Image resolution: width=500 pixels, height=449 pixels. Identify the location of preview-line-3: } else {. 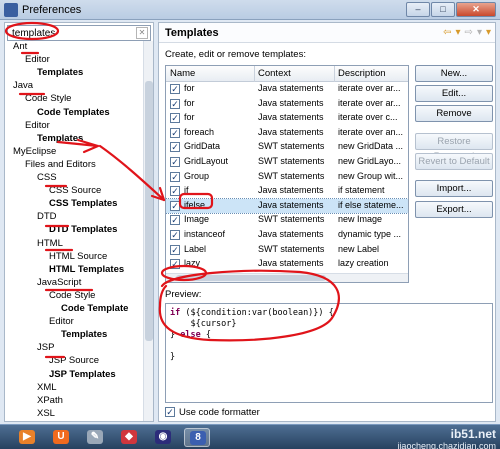
(190, 335).